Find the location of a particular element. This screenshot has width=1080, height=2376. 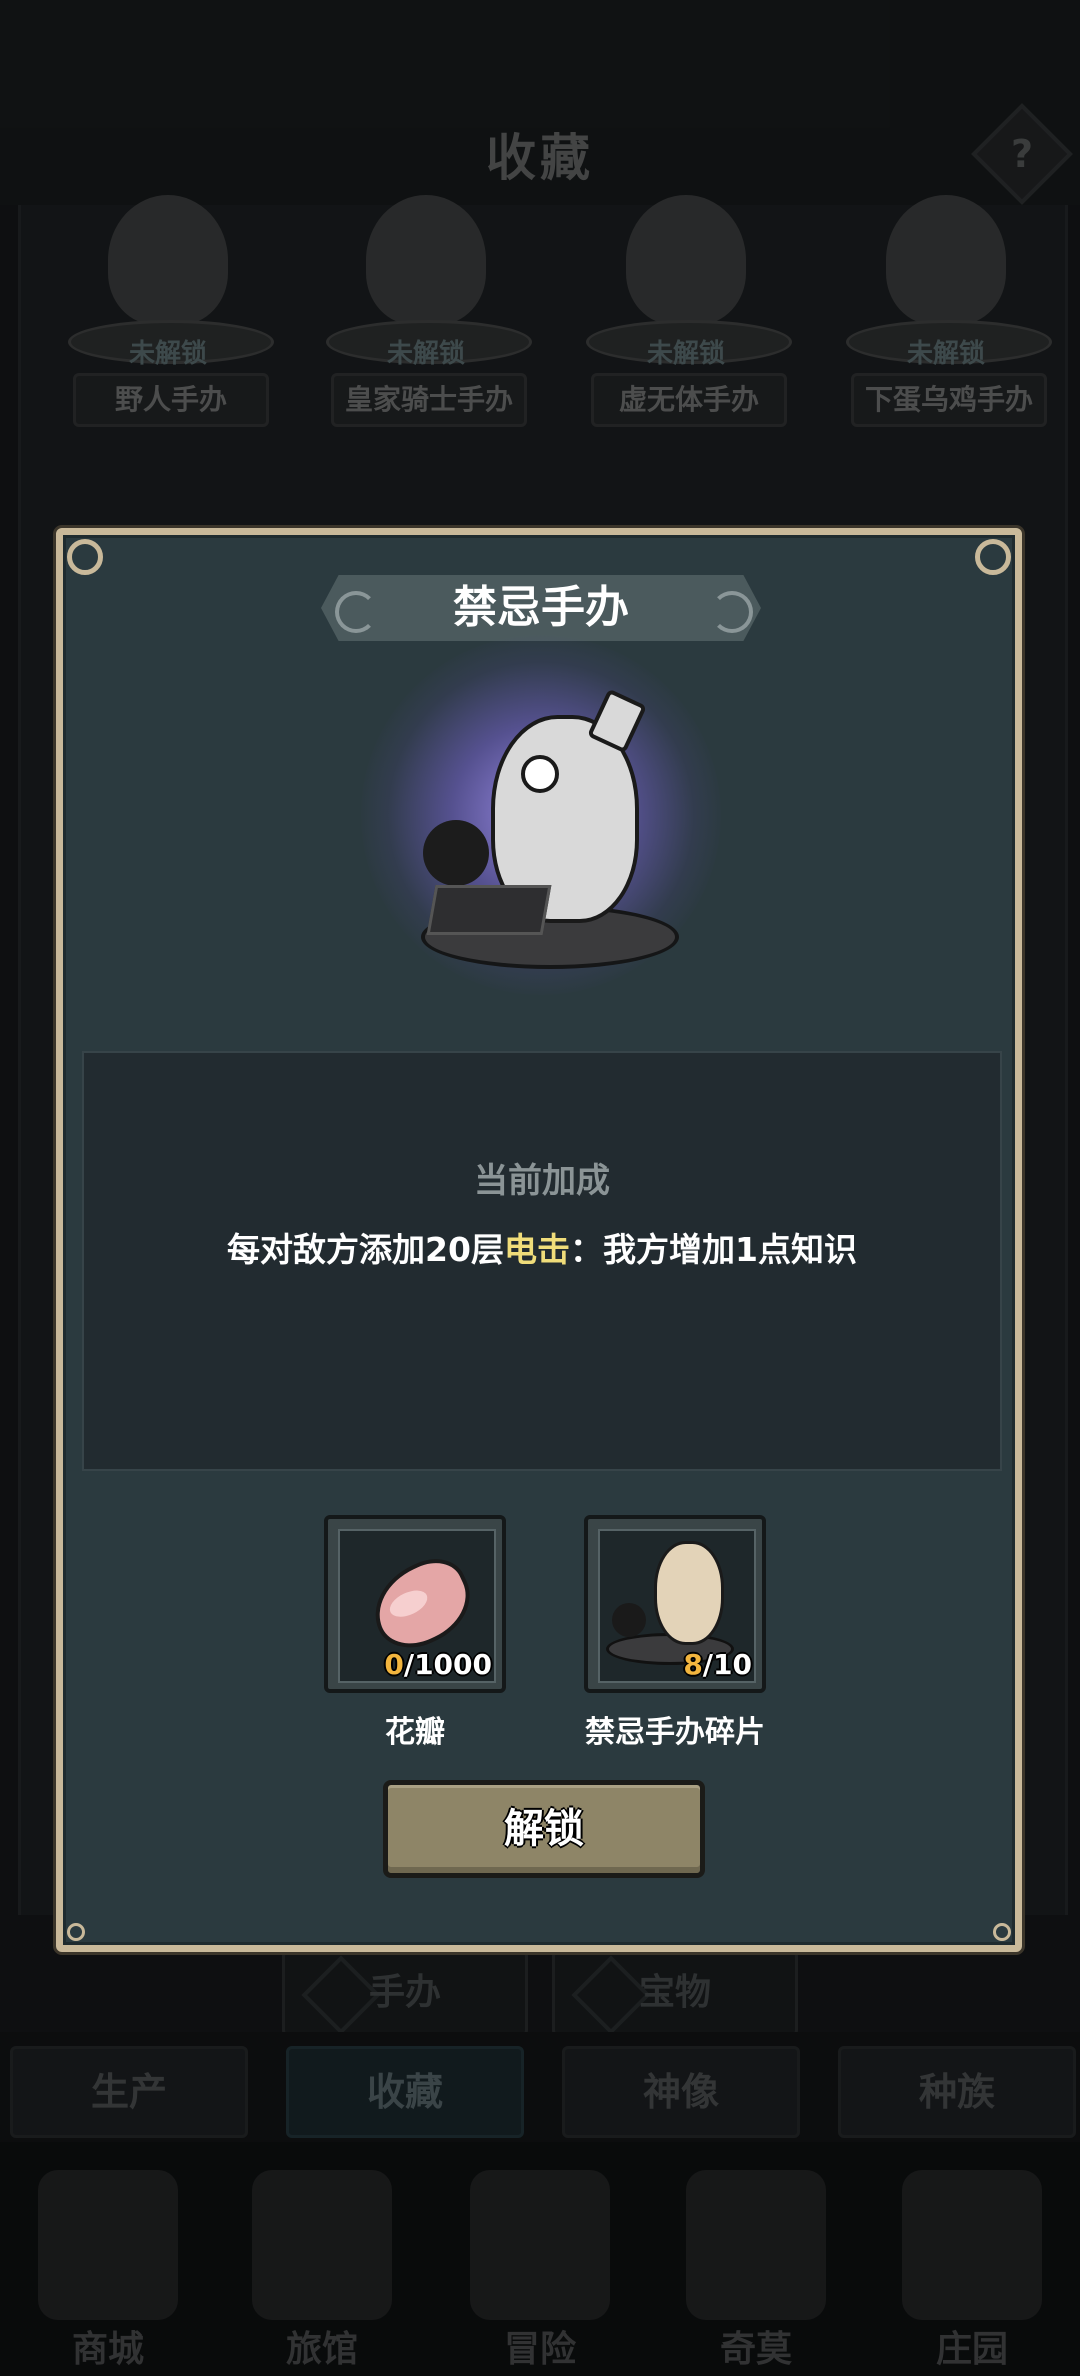

bonus-description: 每对敌方添加20层电击：我方增加1点知识 is located at coordinates (542, 1247).